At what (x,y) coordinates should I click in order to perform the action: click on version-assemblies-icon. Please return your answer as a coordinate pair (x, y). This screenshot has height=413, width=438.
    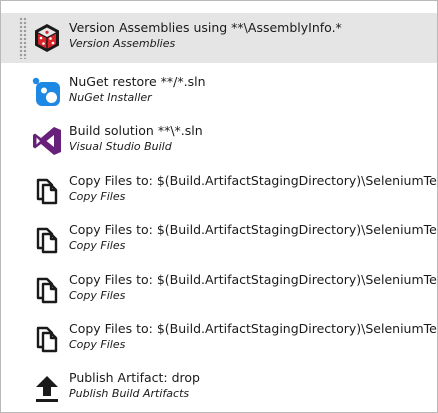
    Looking at the image, I should click on (47, 38).